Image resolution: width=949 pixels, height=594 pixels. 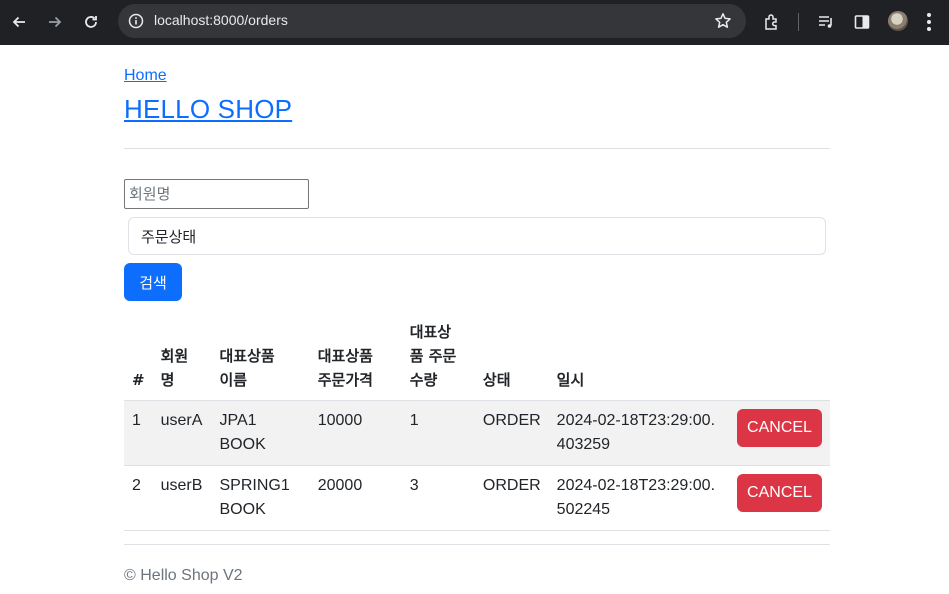 I want to click on cell-item-name: SPRING1 BOOK, so click(x=260, y=498).